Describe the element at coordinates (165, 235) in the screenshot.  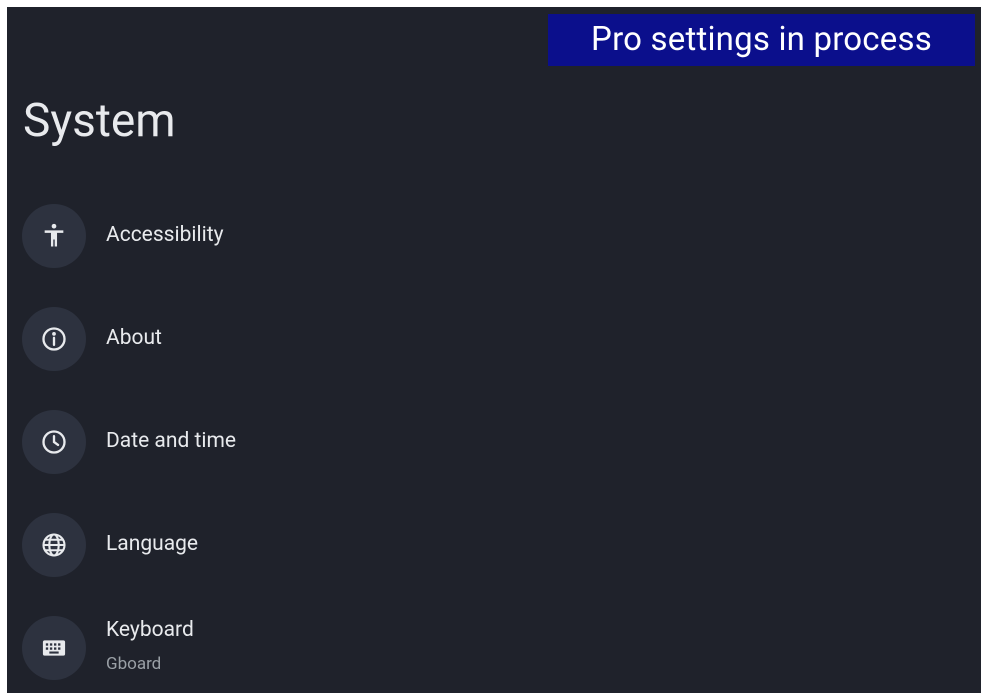
I see `settings-item-label: Accessibility` at that location.